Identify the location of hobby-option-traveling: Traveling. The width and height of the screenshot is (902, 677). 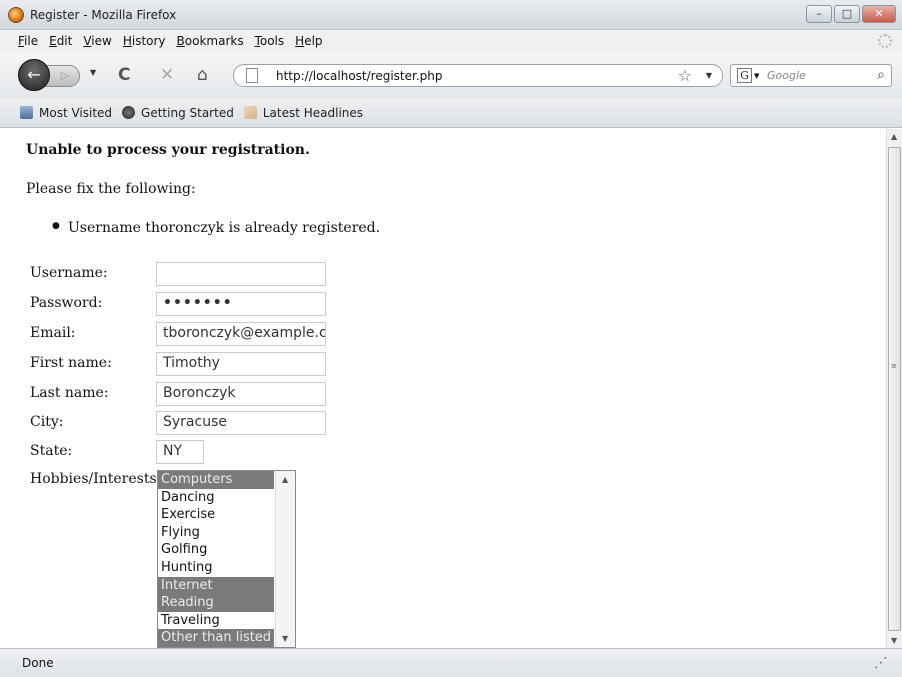
(216, 621).